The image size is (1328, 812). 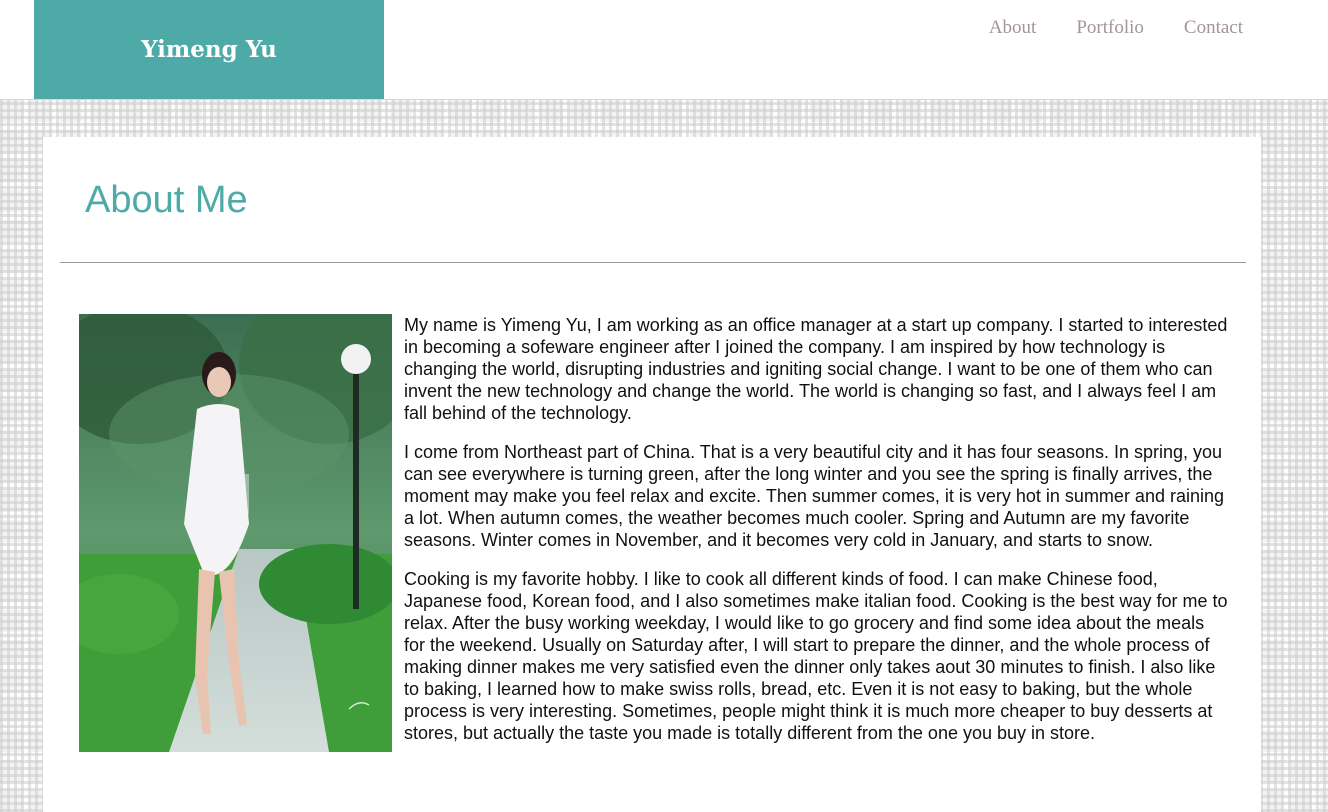 I want to click on nav-link-portfolio: Portfolio, so click(x=1110, y=28).